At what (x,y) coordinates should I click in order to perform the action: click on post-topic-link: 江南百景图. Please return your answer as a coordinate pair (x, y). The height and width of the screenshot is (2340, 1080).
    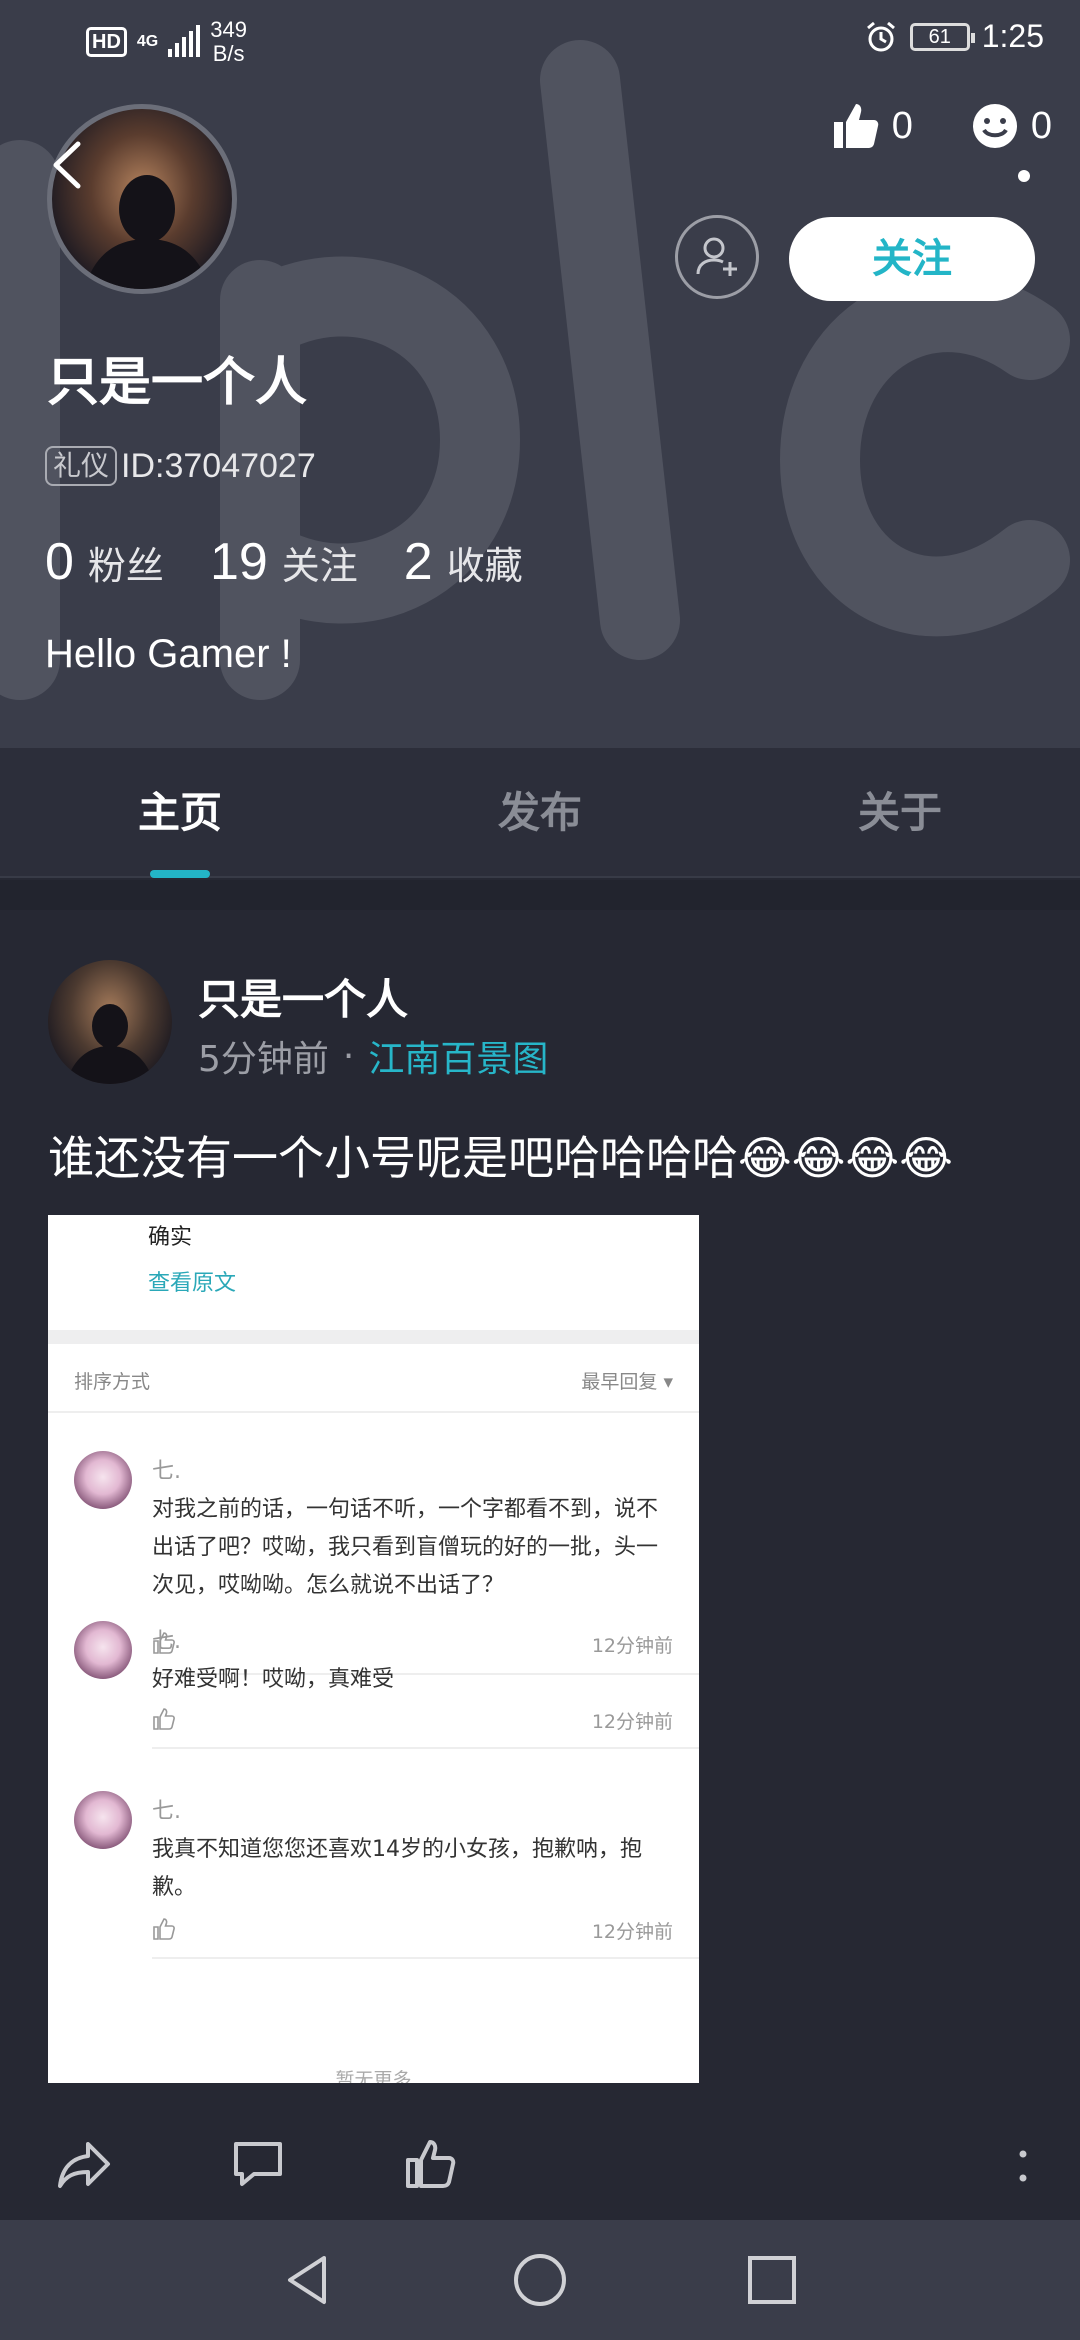
    Looking at the image, I should click on (458, 1056).